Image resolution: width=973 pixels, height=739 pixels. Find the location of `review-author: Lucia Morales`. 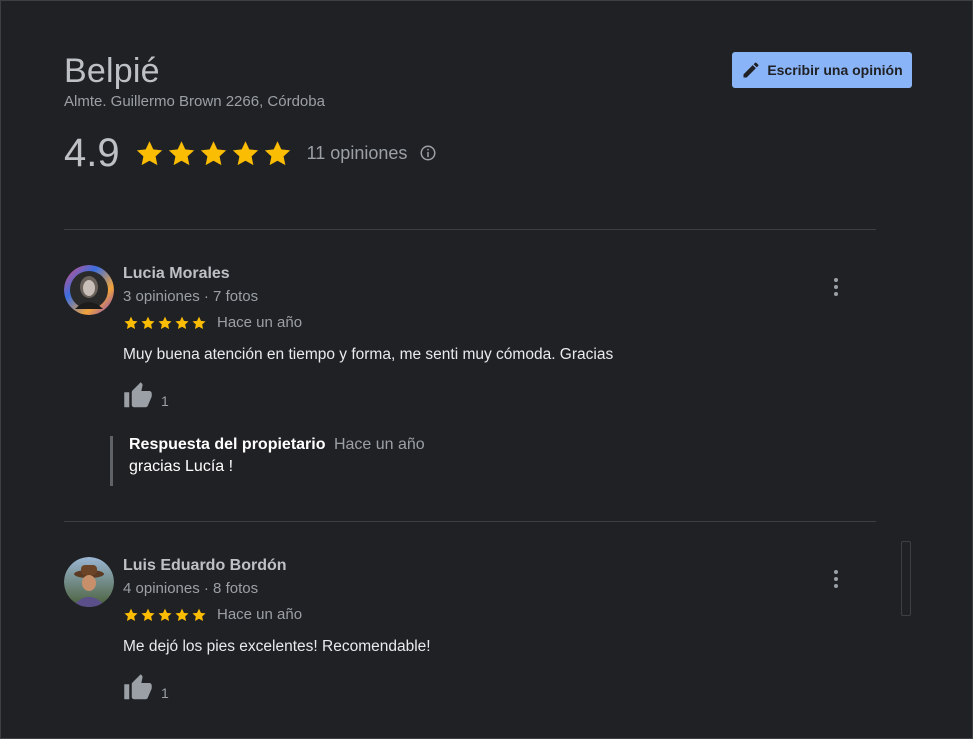

review-author: Lucia Morales is located at coordinates (176, 274).